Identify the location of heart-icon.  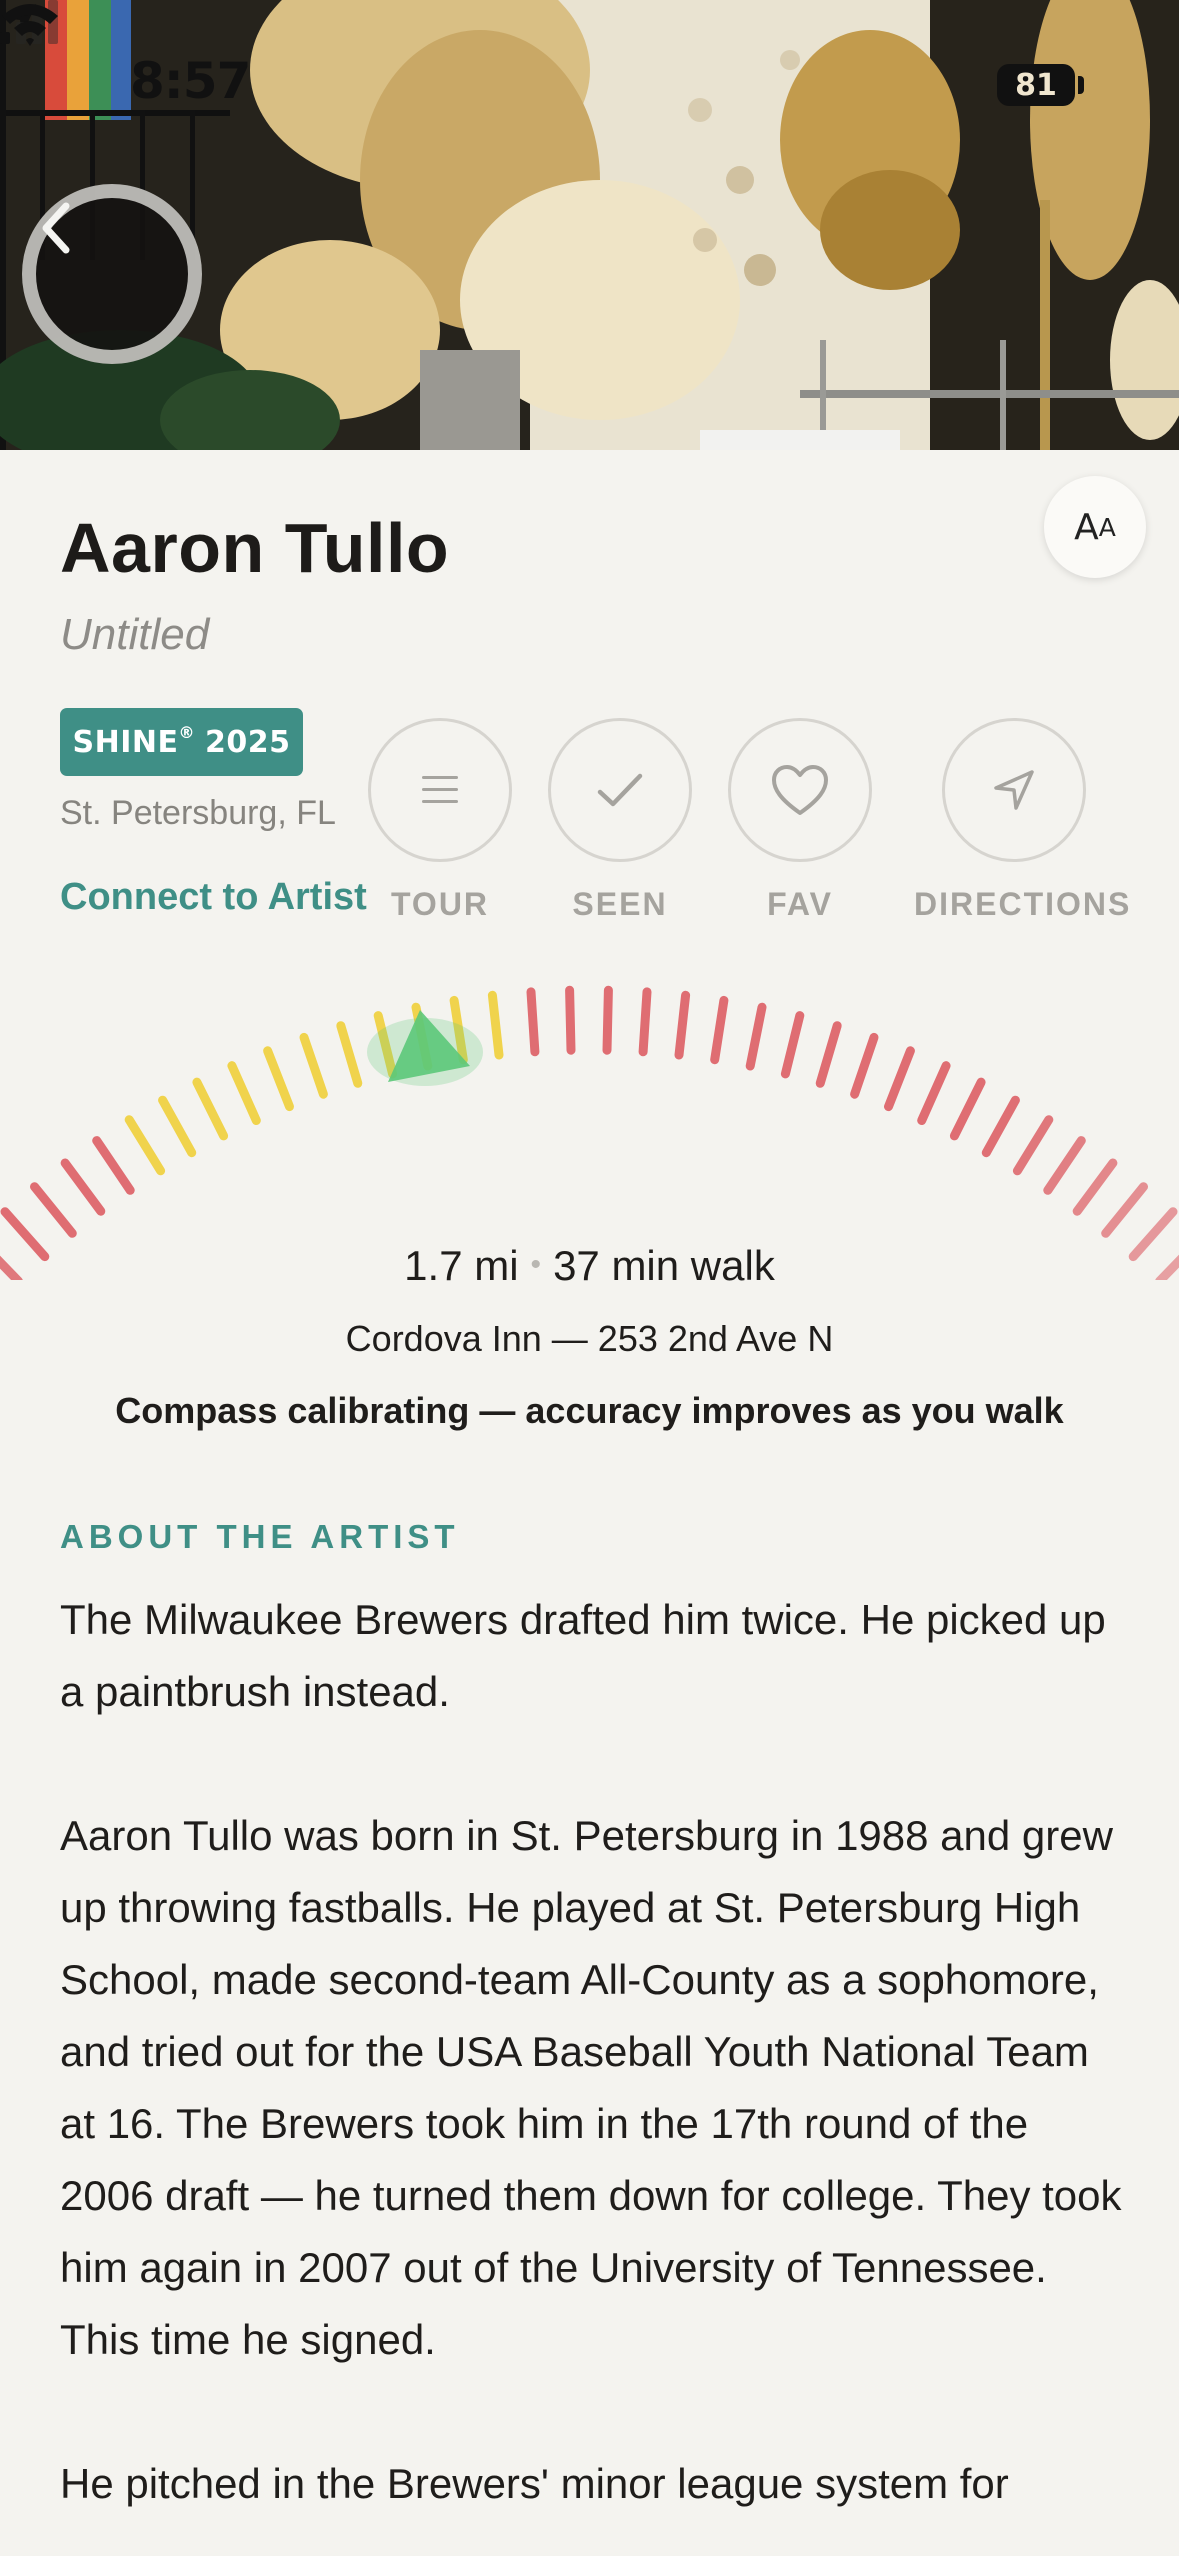
(800, 790).